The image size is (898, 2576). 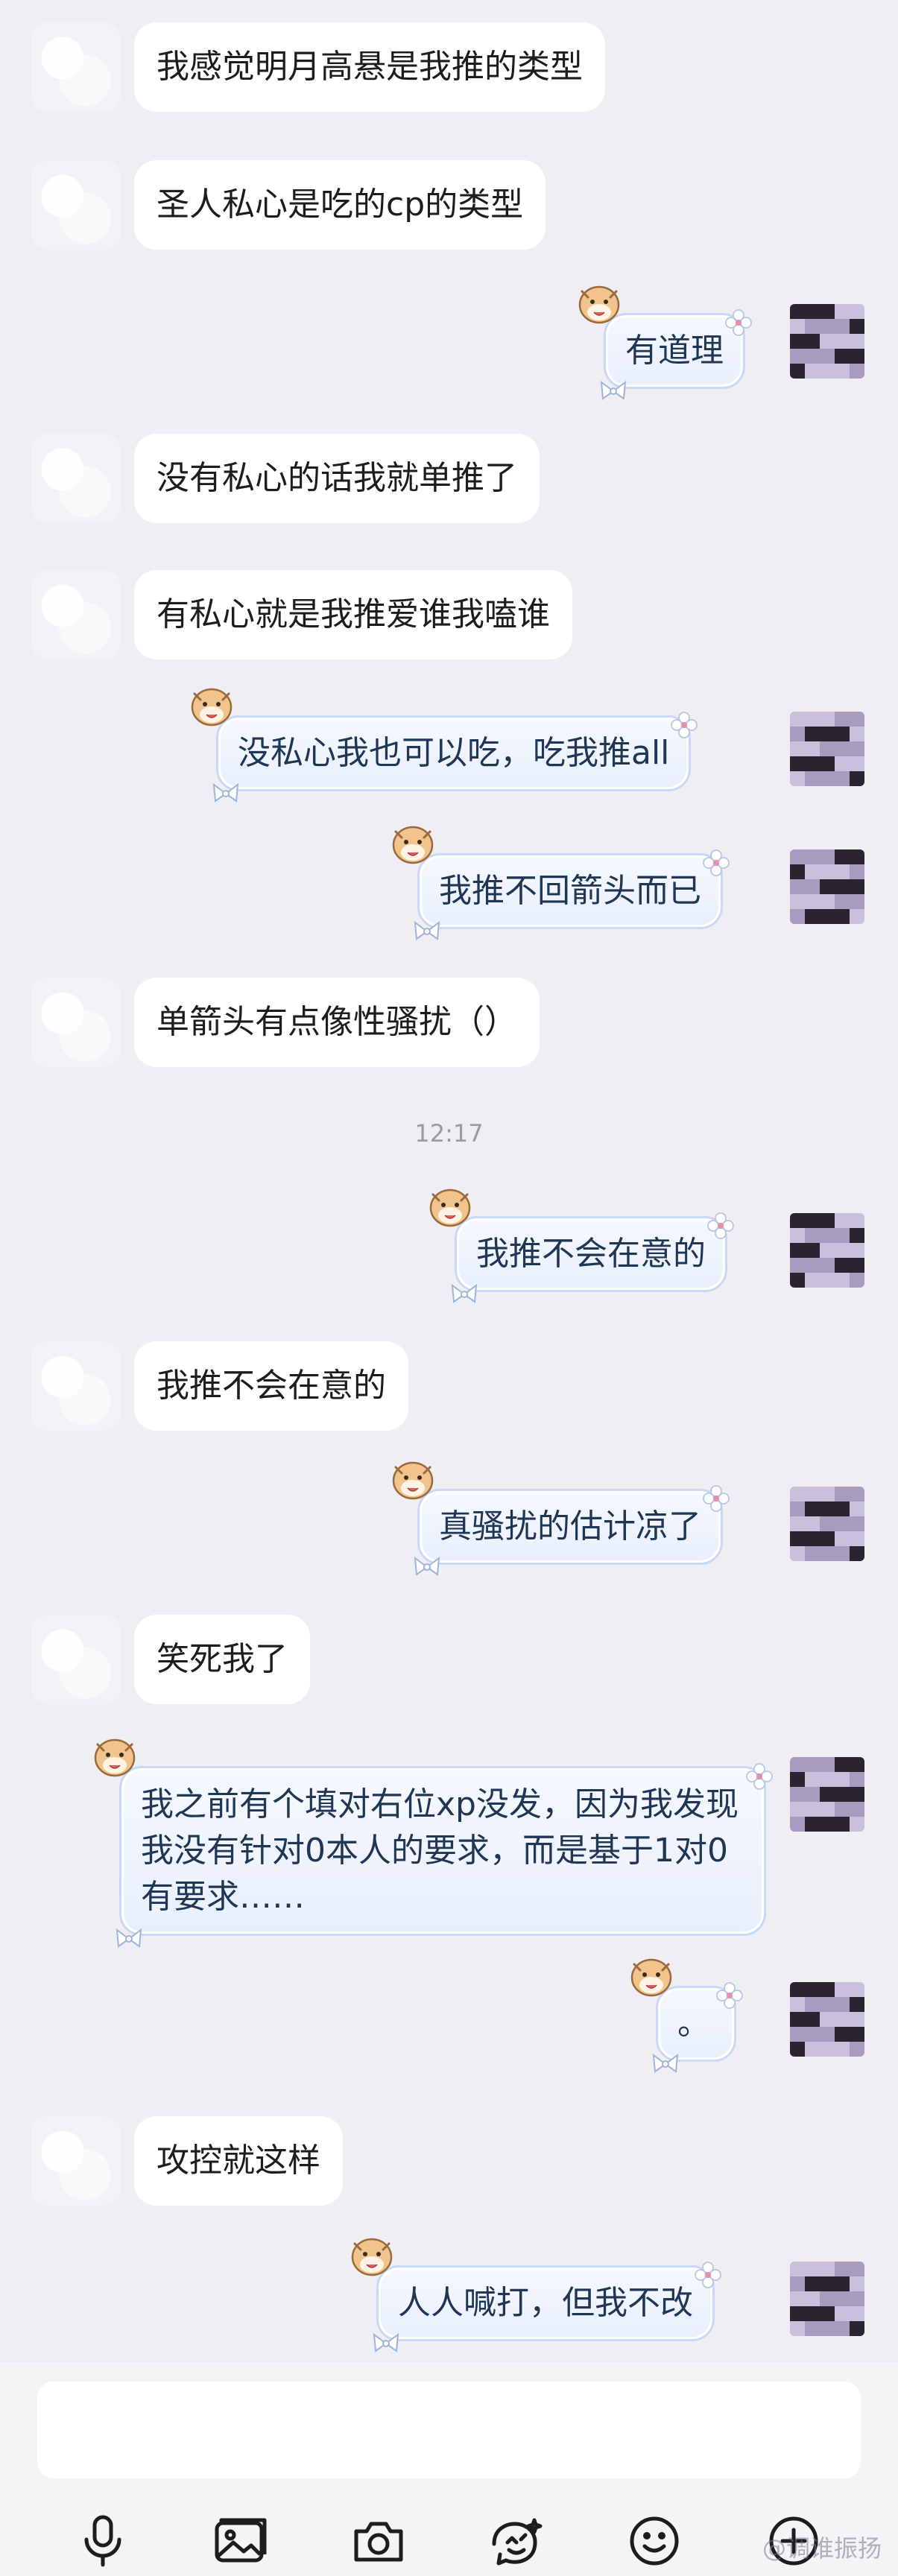 What do you see at coordinates (654, 2541) in the screenshot?
I see `emoji-icon` at bounding box center [654, 2541].